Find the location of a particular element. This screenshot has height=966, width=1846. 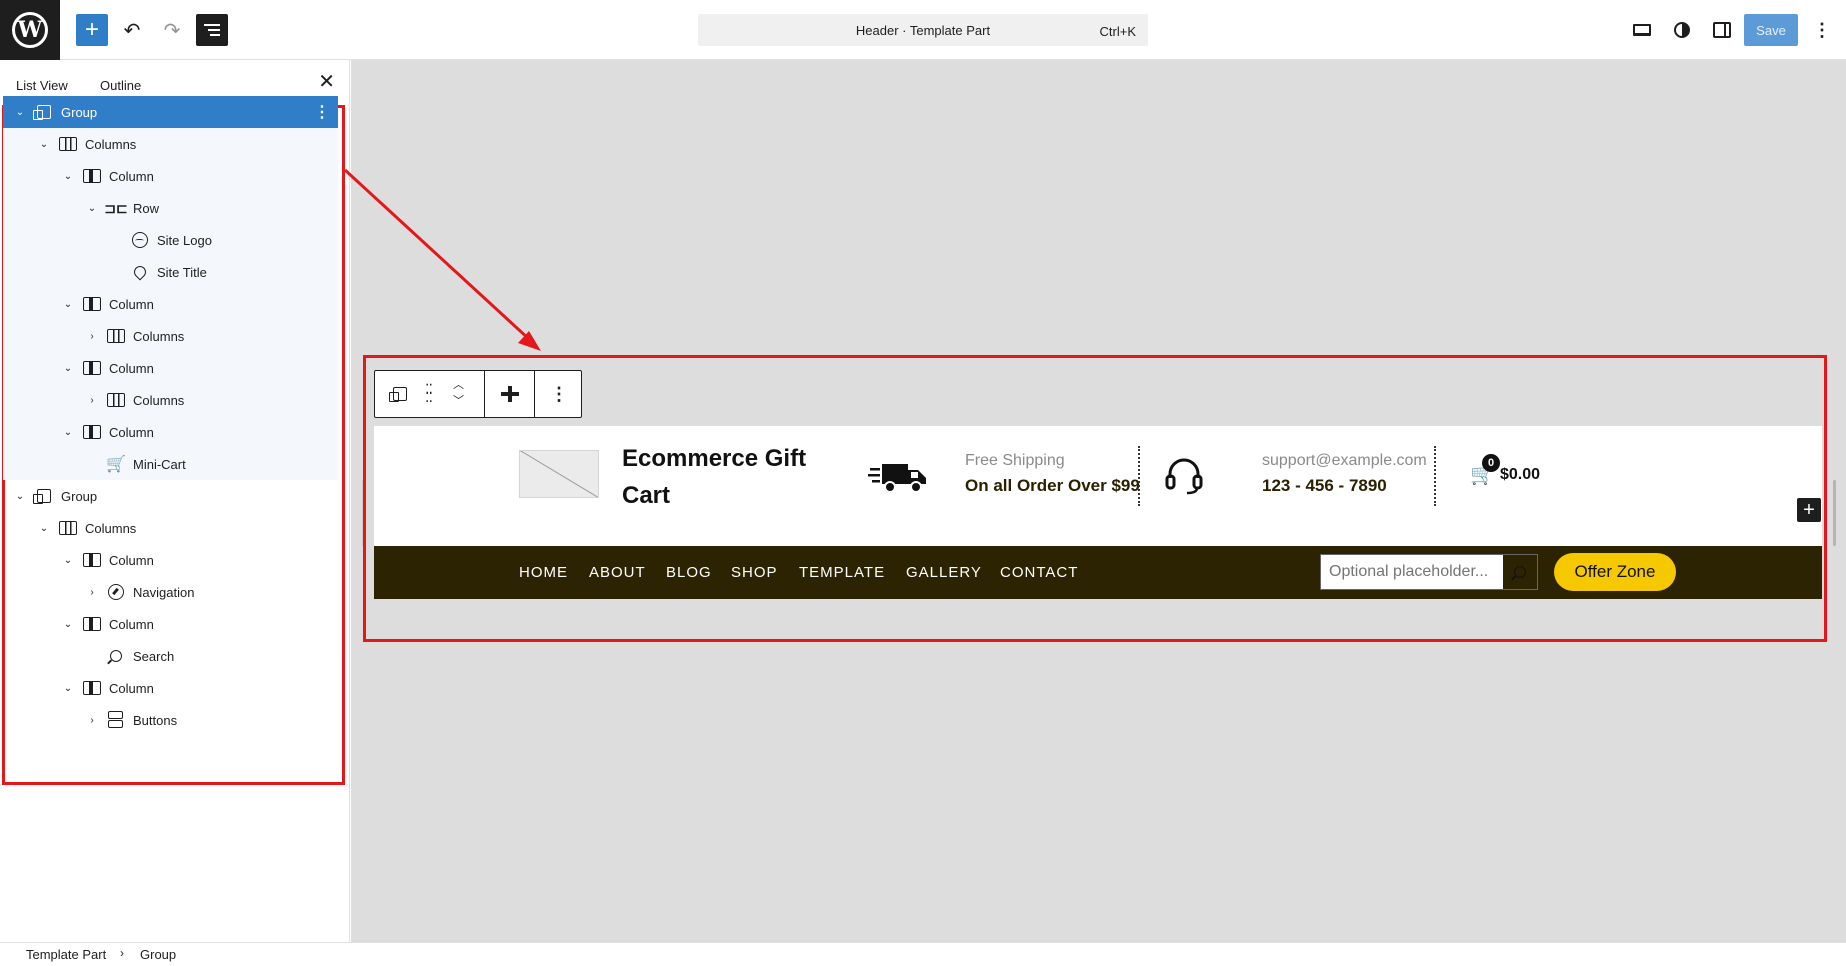

save-button: Save is located at coordinates (1771, 30).